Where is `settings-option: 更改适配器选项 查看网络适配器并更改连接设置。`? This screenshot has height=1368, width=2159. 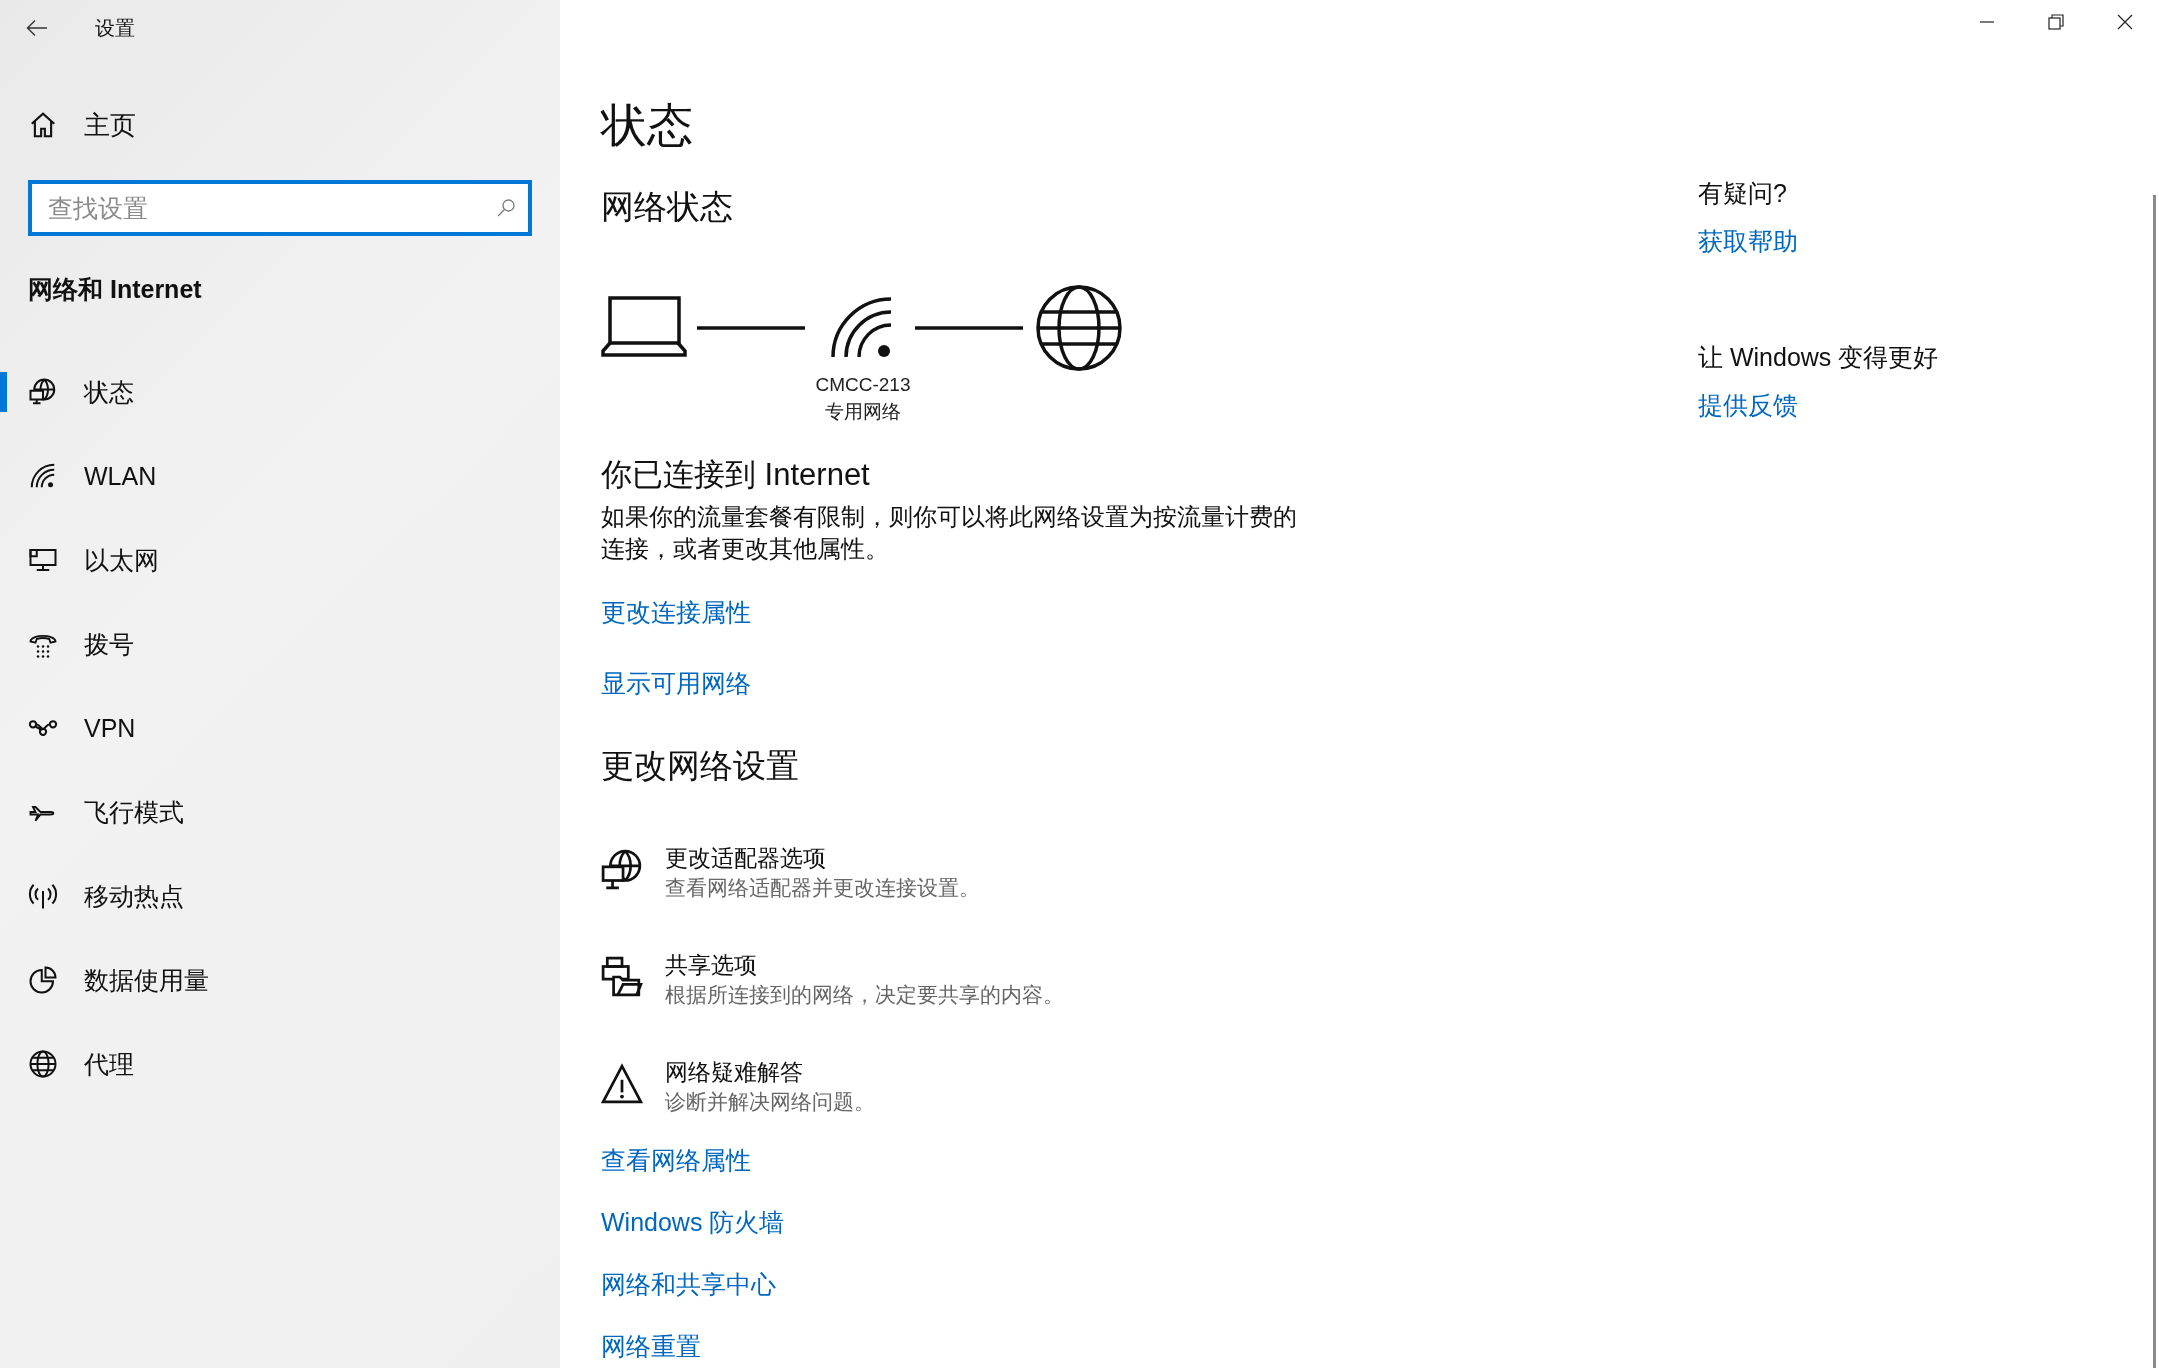
settings-option: 更改适配器选项 查看网络适配器并更改连接设置。 is located at coordinates (832, 873).